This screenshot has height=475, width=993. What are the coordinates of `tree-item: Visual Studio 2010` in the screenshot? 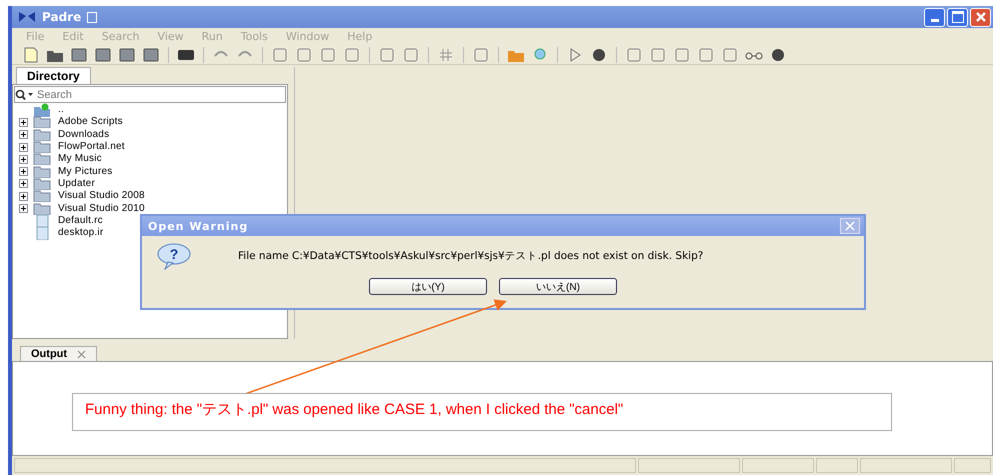 It's located at (101, 208).